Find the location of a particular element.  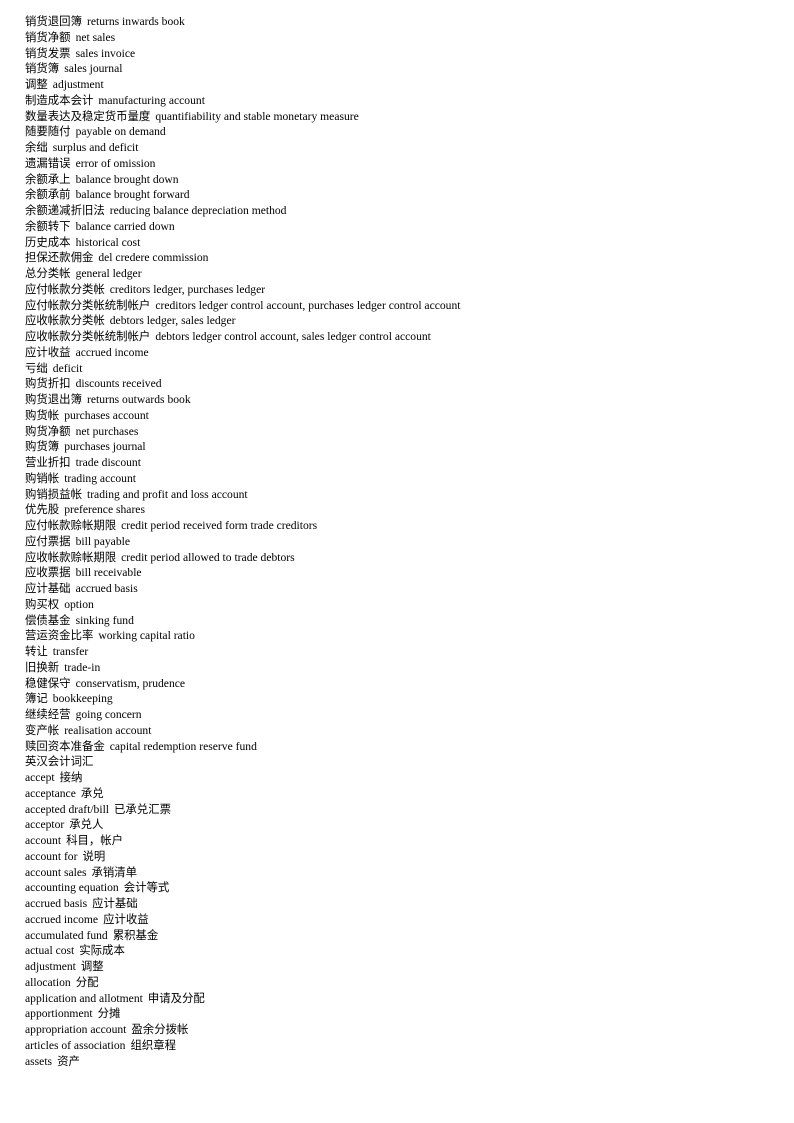

entry-term: 赎回资本准备金 is located at coordinates (65, 745).